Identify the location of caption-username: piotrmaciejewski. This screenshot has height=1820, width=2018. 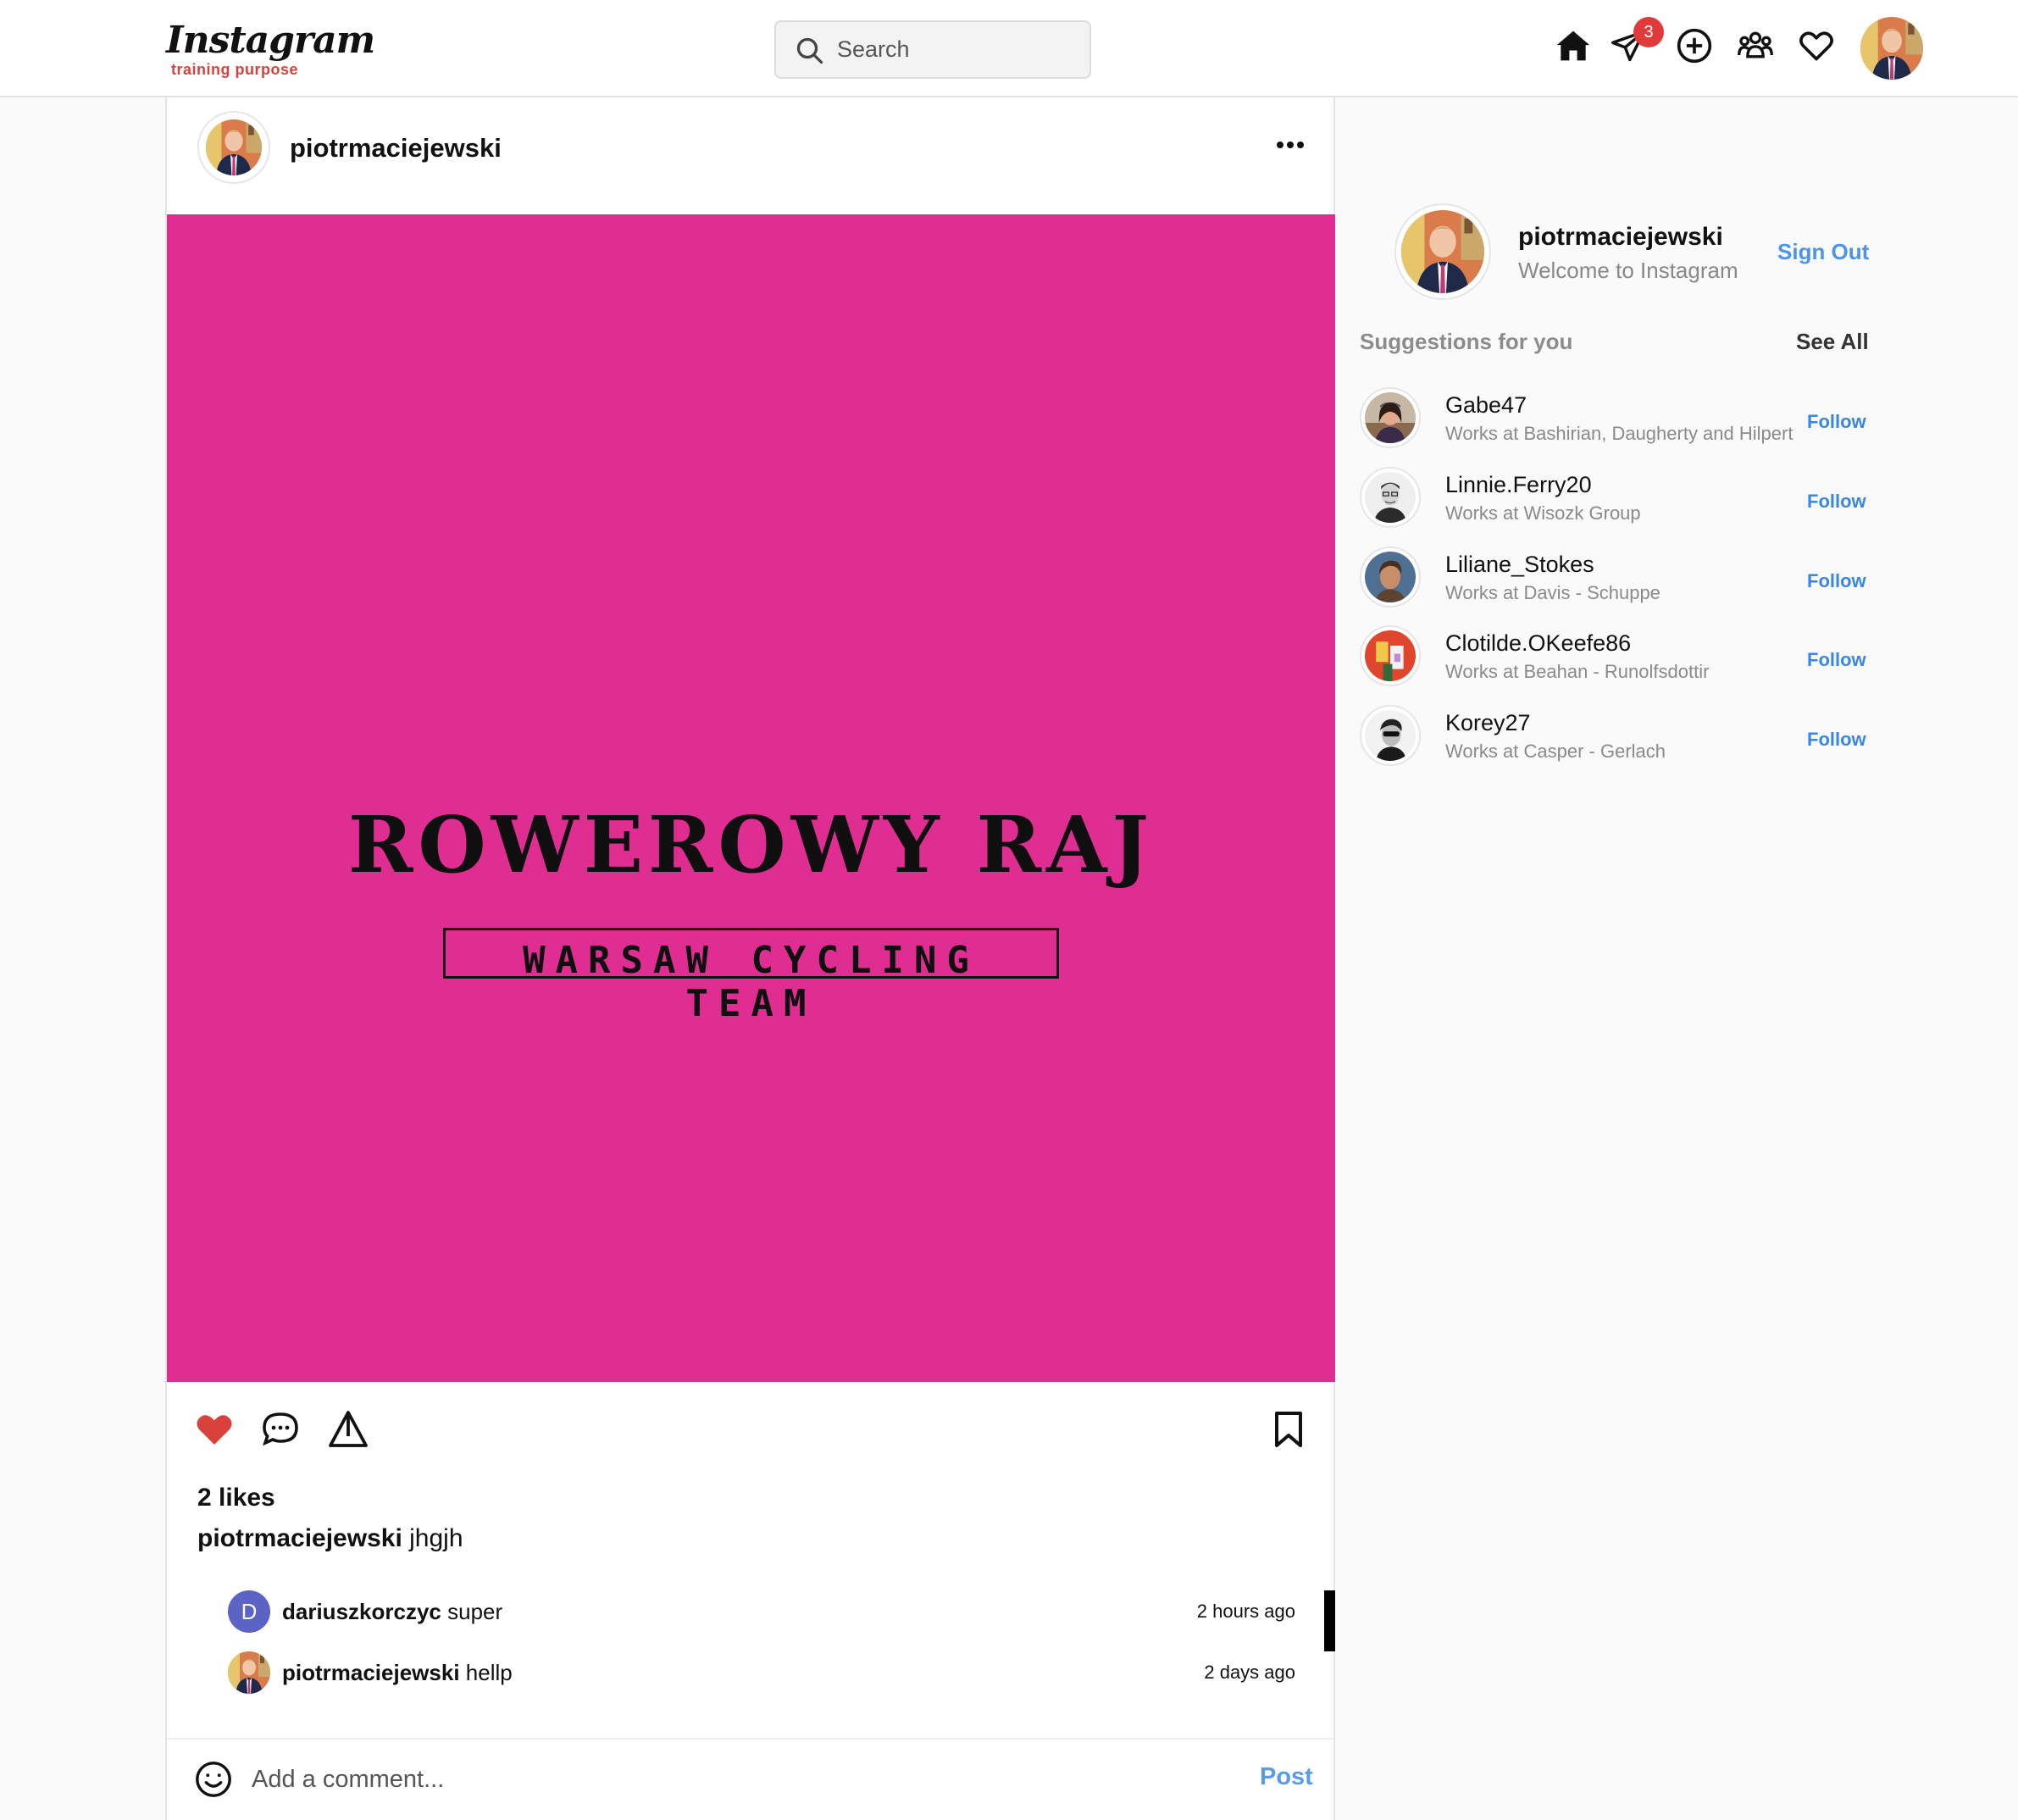
(299, 1538).